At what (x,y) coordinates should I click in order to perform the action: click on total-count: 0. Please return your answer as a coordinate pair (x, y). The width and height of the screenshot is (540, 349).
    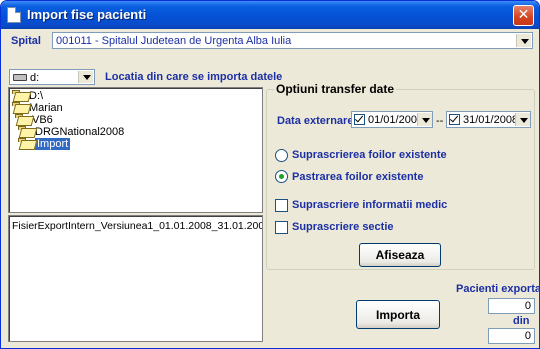
    Looking at the image, I should click on (511, 336).